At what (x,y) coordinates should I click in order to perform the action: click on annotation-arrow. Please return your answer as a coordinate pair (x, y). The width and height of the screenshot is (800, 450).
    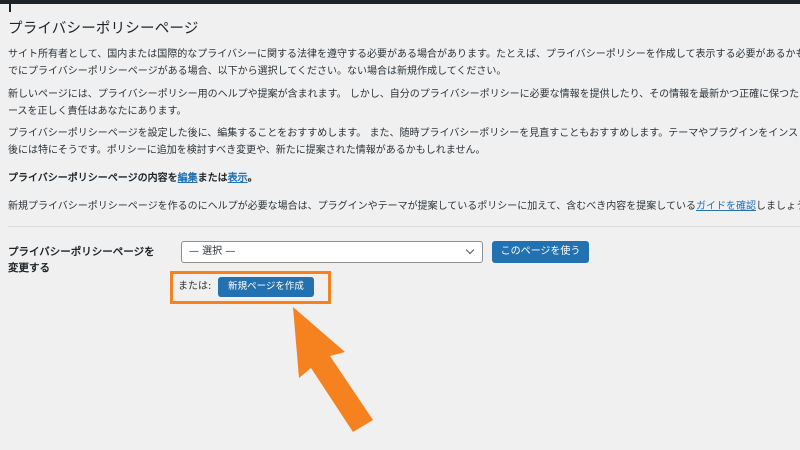
    Looking at the image, I should click on (333, 369).